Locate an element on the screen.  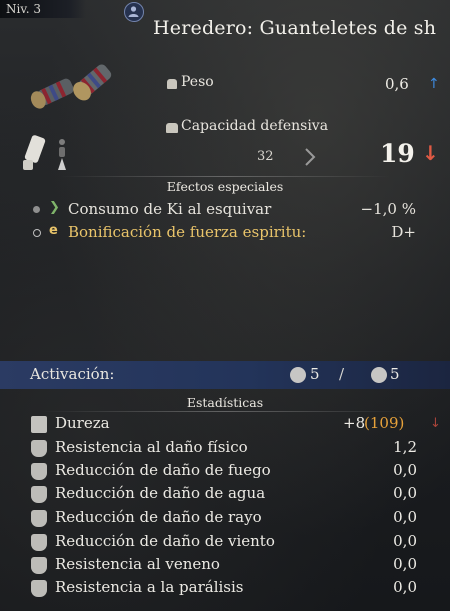
stat-label: Resistencia al daño físico is located at coordinates (151, 447).